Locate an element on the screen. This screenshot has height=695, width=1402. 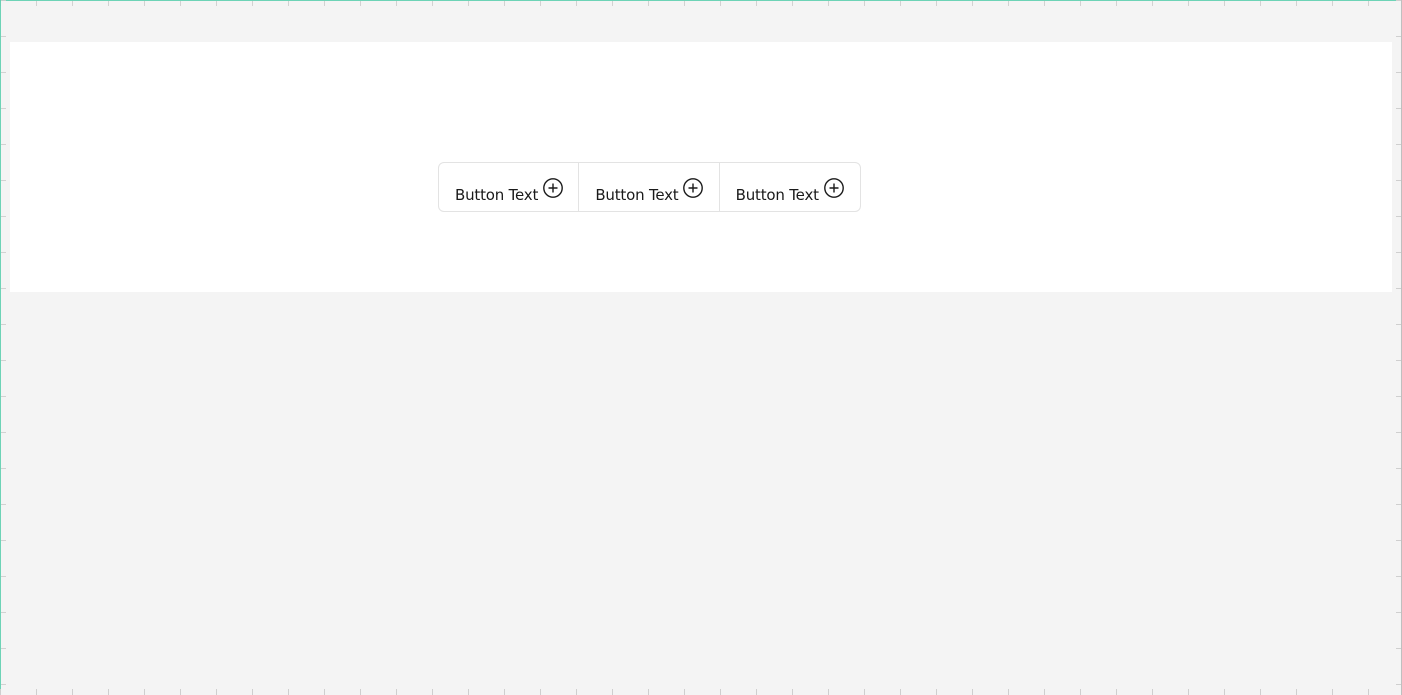
segment-button-2: Button Text is located at coordinates (649, 187).